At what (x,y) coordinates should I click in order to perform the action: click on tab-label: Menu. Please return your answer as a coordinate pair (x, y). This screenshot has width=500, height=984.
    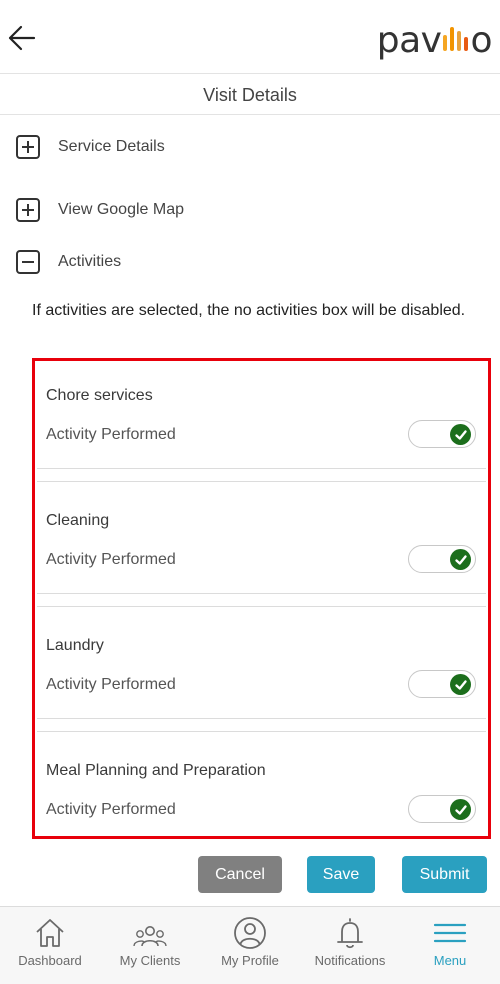
    Looking at the image, I should click on (450, 960).